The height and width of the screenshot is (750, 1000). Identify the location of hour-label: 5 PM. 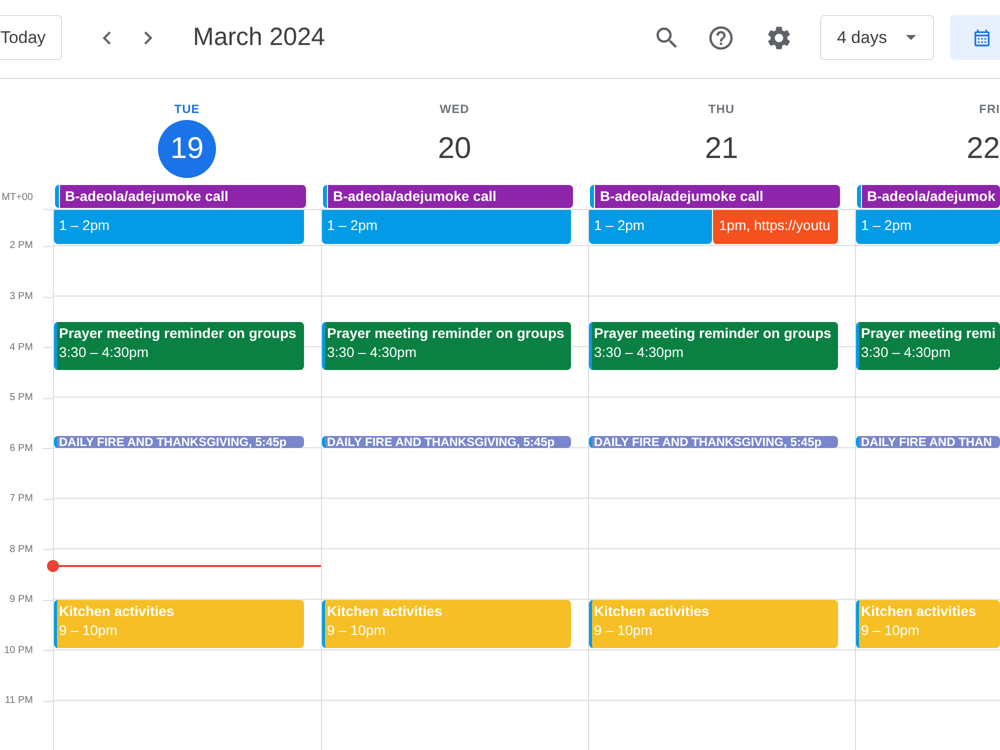
(21, 398).